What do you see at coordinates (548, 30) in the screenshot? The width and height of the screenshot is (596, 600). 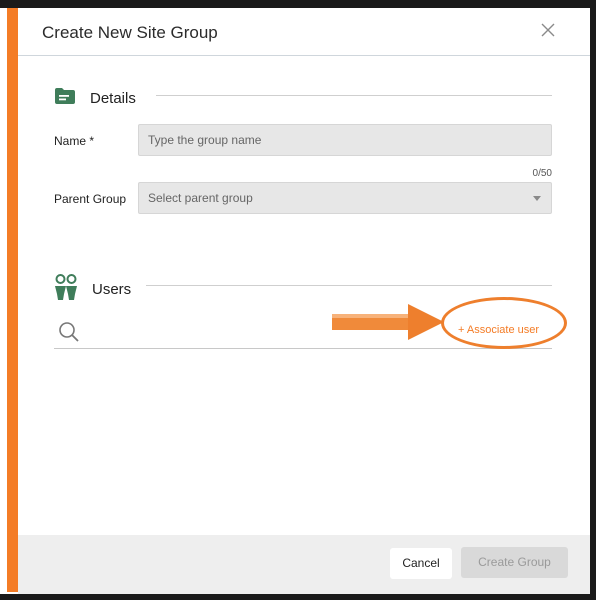 I see `close-icon` at bounding box center [548, 30].